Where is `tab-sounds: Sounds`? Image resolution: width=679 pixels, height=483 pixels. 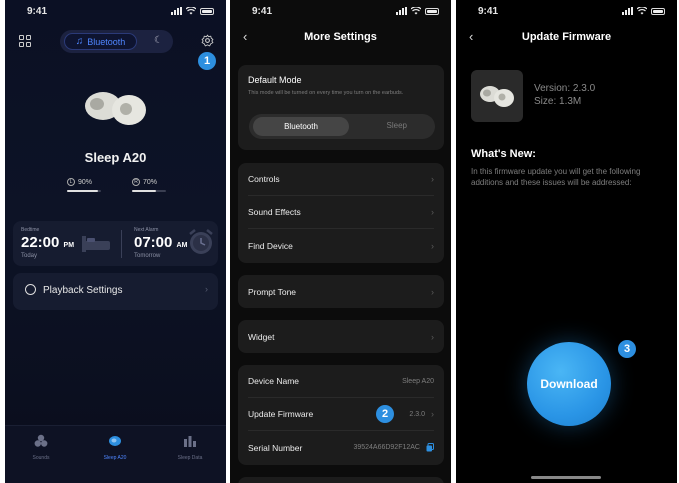 tab-sounds: Sounds is located at coordinates (41, 447).